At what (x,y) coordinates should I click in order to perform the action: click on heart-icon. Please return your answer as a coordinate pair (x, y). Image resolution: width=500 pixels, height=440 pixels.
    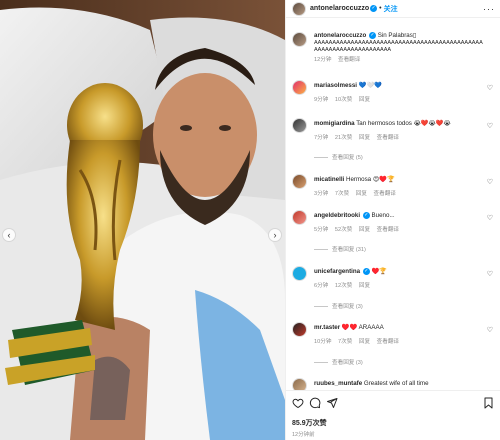
    Looking at the image, I should click on (298, 403).